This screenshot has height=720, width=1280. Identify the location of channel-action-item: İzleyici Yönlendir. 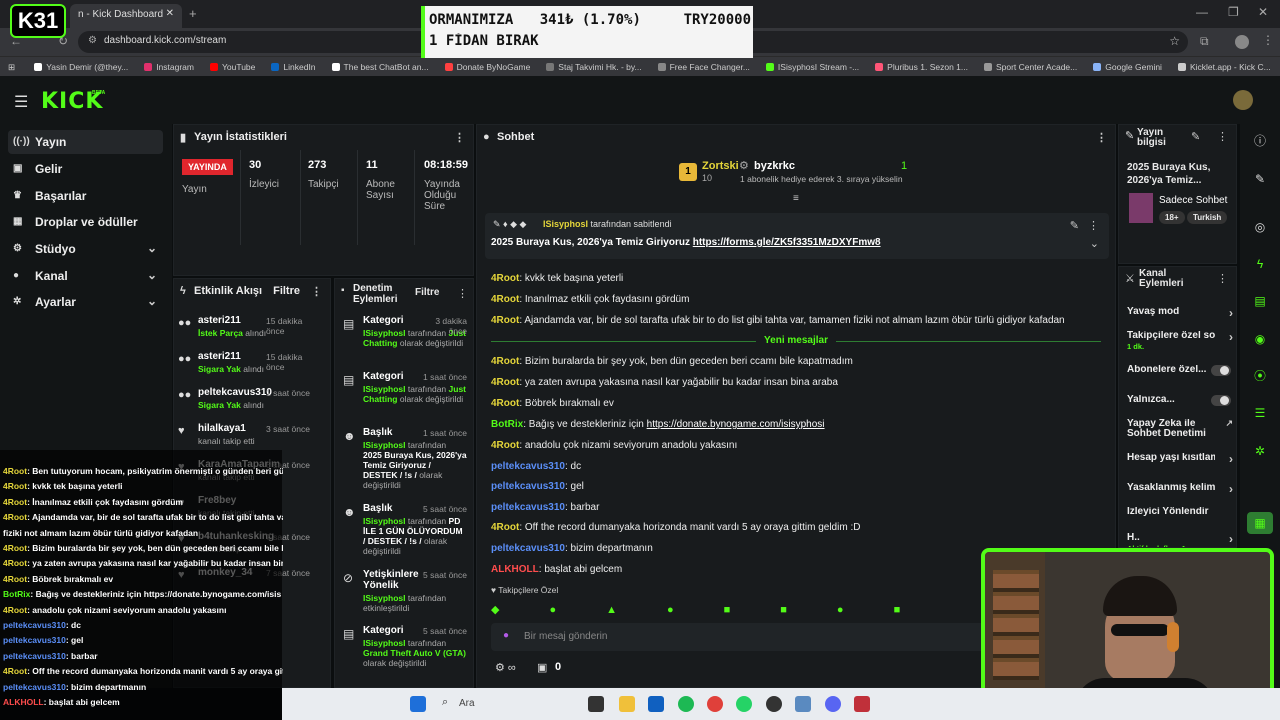
(1178, 512).